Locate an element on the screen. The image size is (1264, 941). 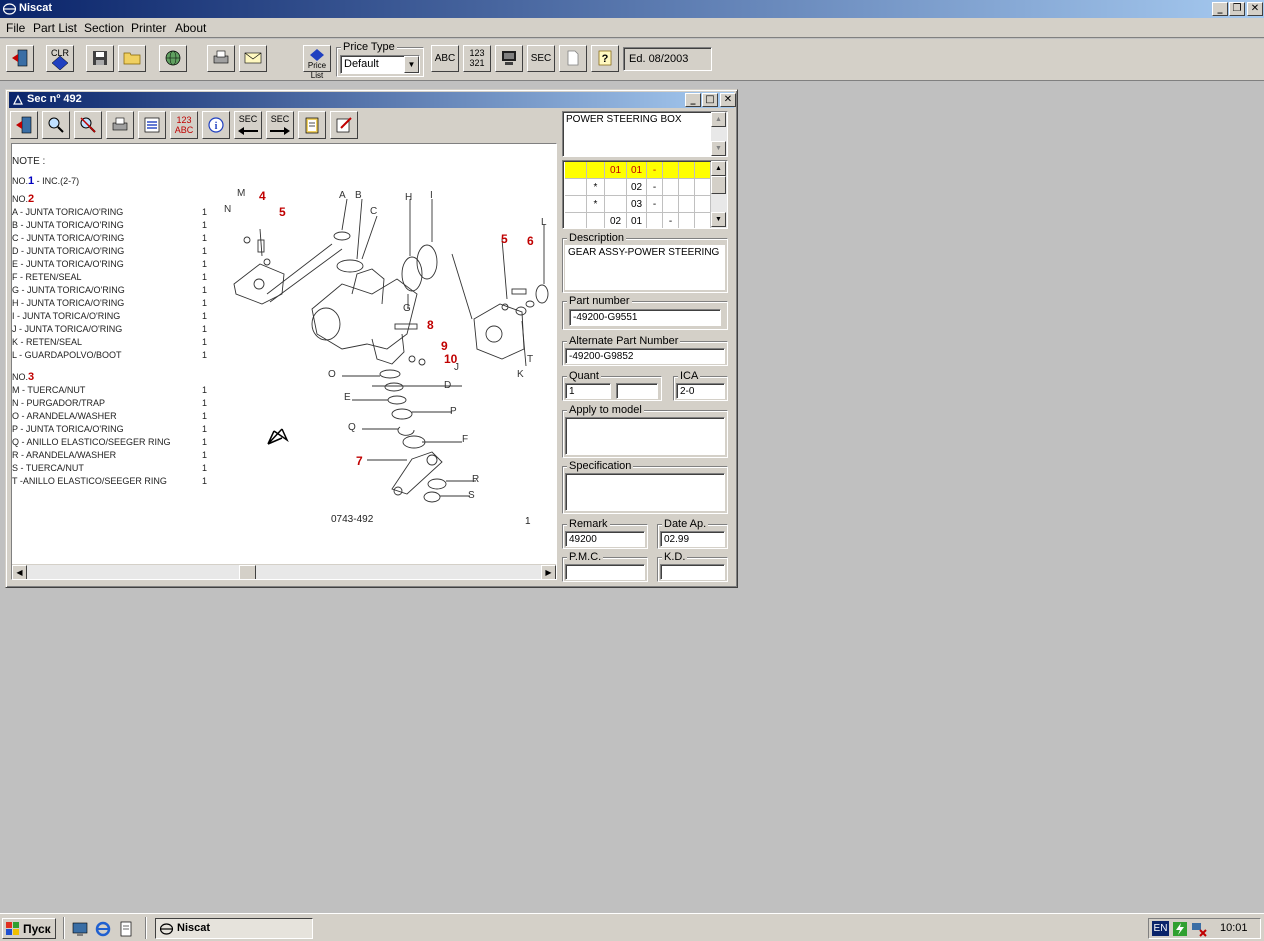
grid-scroll-up-icon: ▲ is located at coordinates (718, 168).